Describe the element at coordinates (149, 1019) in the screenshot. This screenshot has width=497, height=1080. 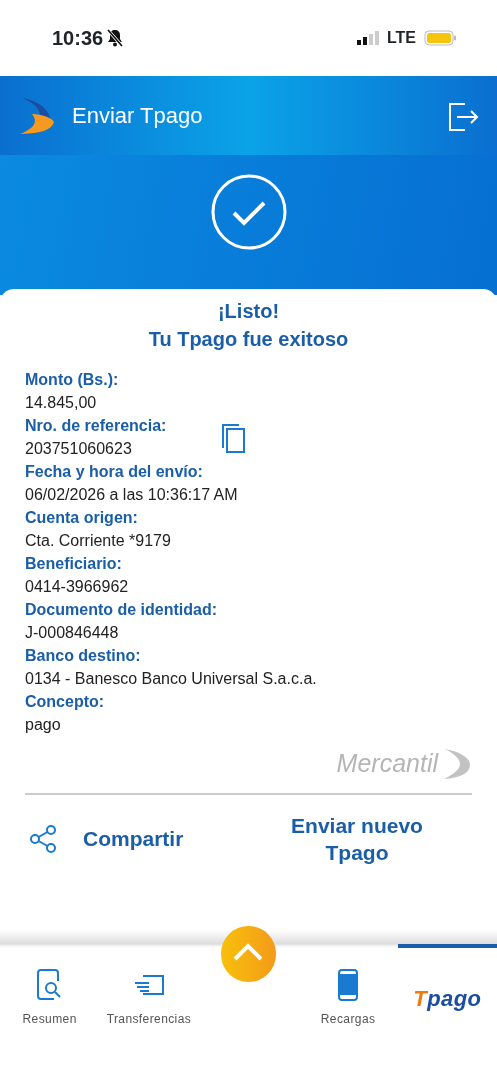
I see `nav-label: Transferencias` at that location.